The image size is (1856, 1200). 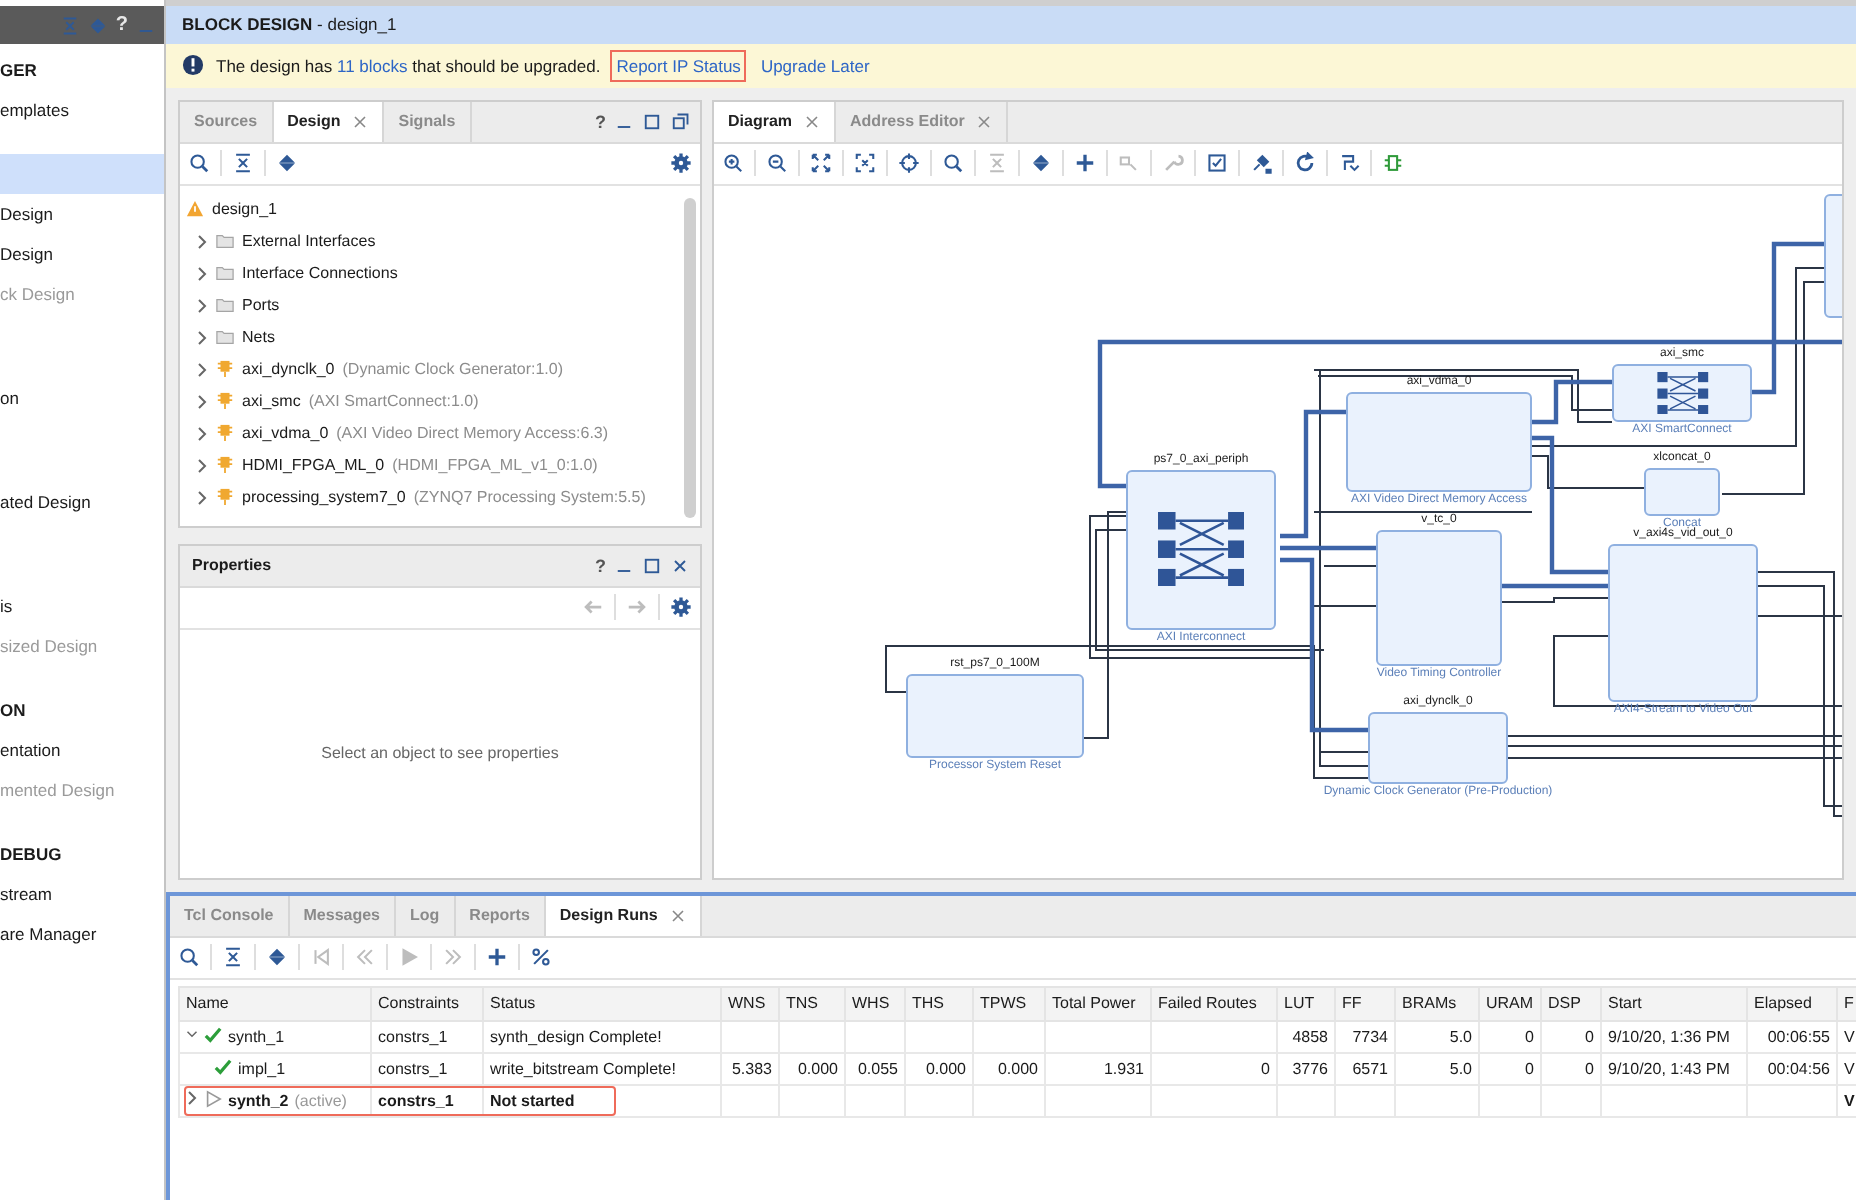 I want to click on column-header: WNS, so click(x=750, y=1003).